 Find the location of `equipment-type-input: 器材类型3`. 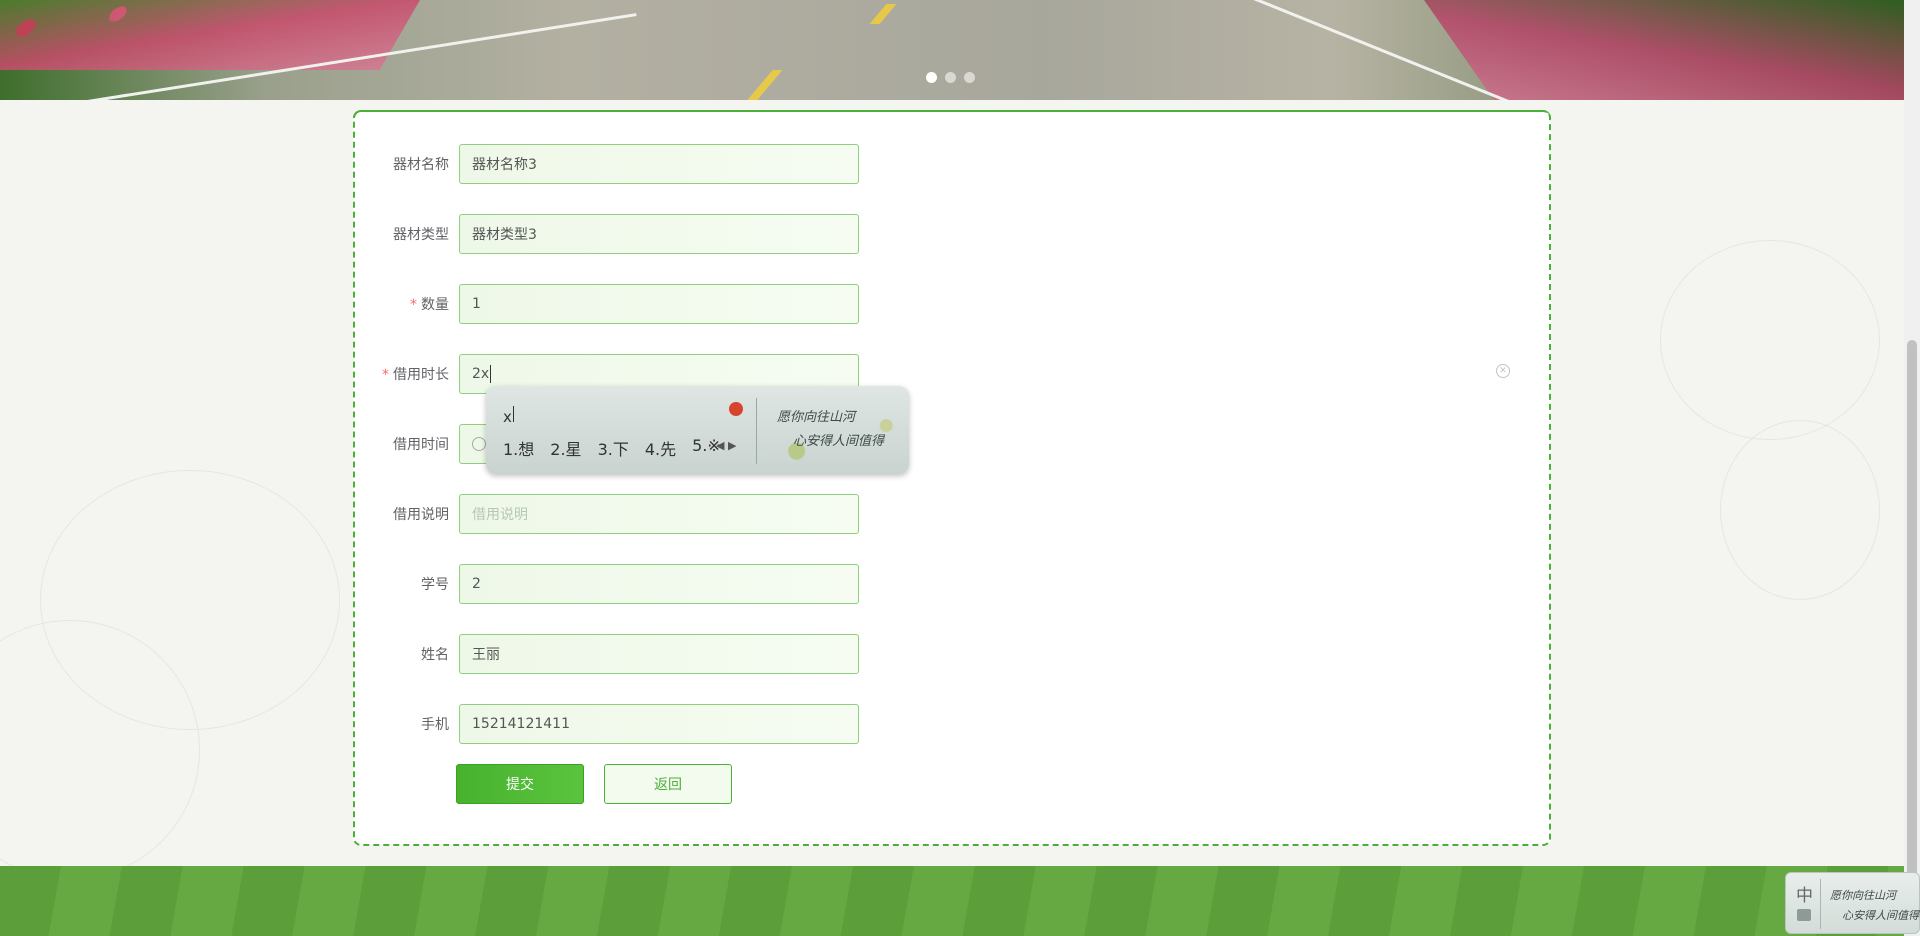

equipment-type-input: 器材类型3 is located at coordinates (659, 234).